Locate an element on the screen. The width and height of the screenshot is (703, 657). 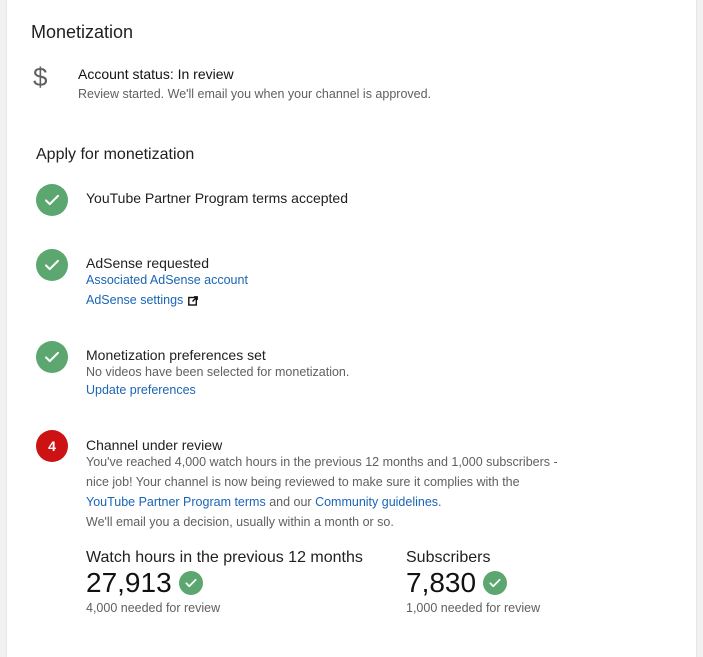
adsense-settings-link-wrap: AdSense settings is located at coordinates (142, 300).